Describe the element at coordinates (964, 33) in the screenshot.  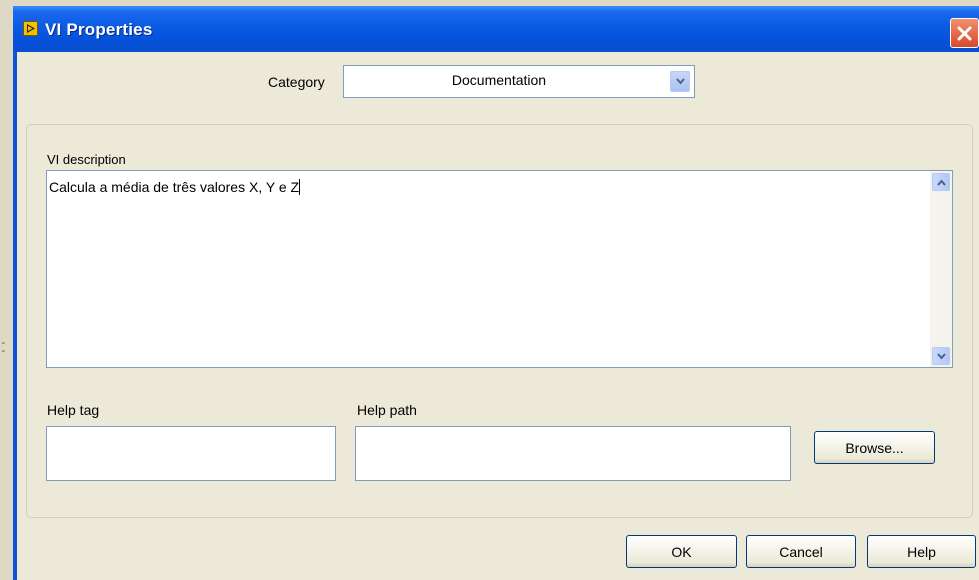
I see `close-icon` at that location.